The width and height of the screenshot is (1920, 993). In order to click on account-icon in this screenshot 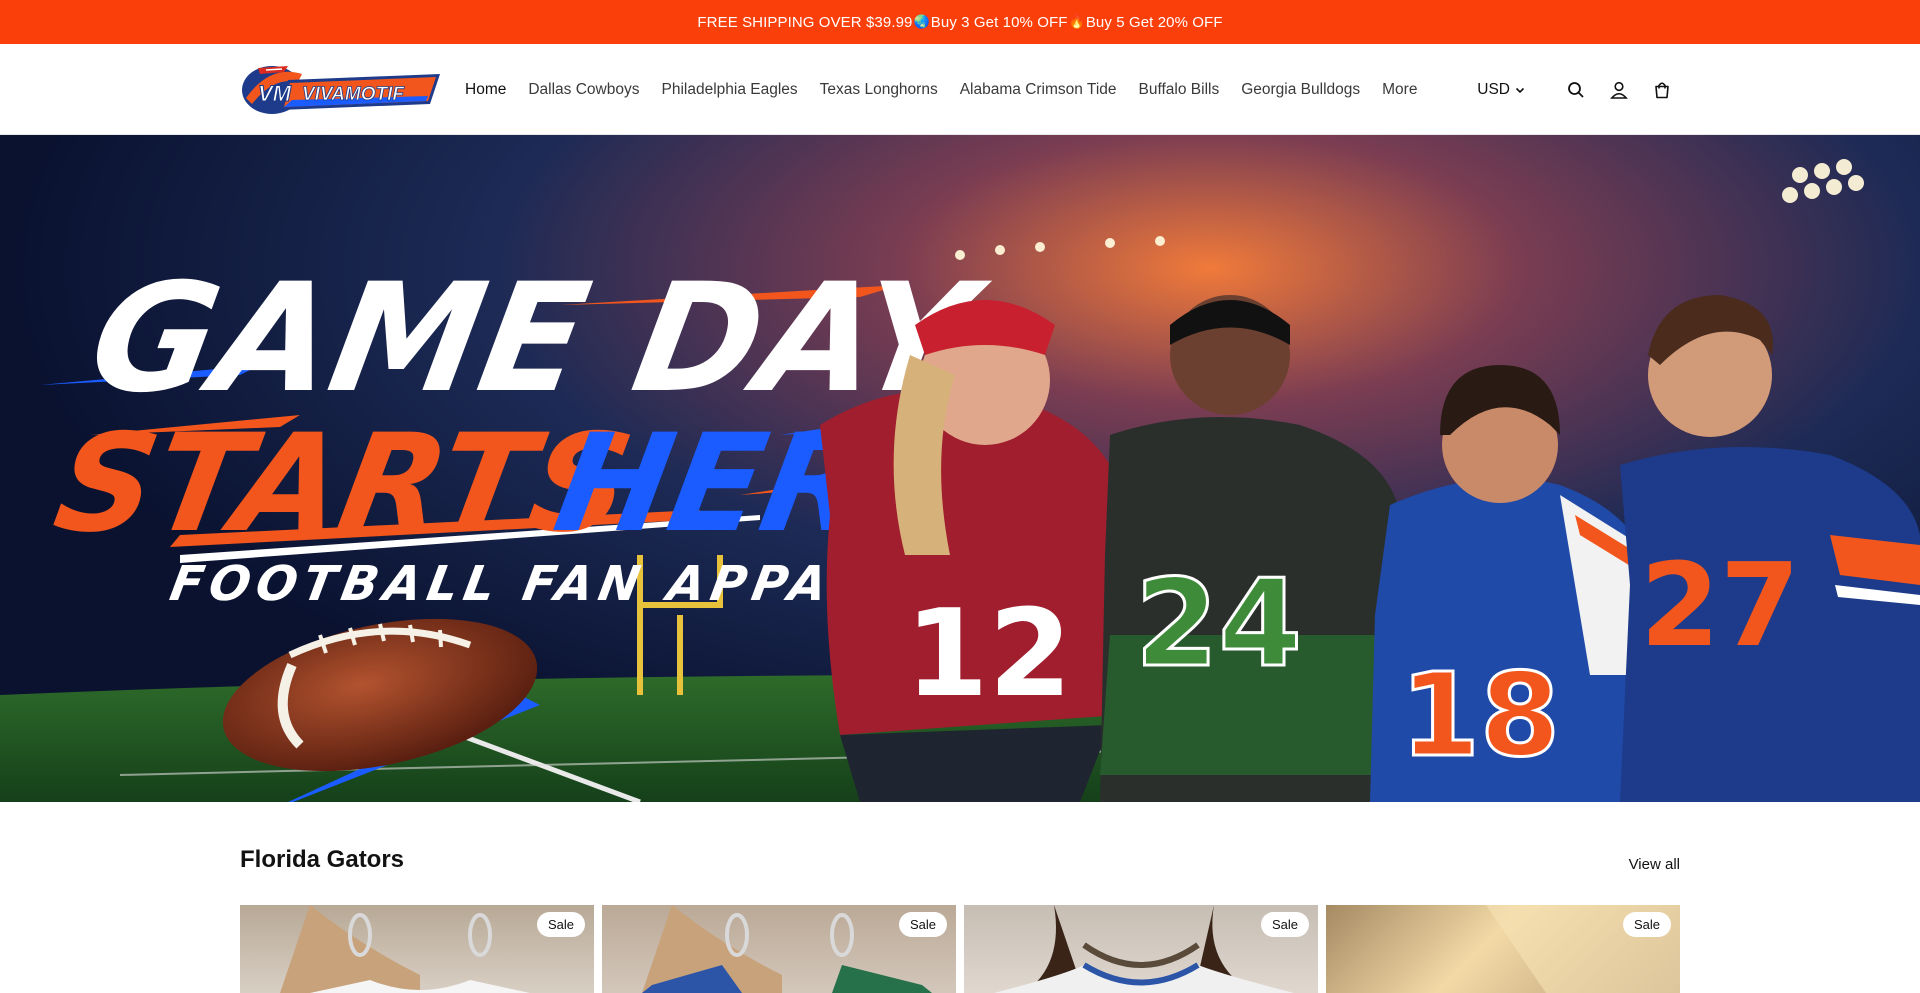, I will do `click(1619, 90)`.